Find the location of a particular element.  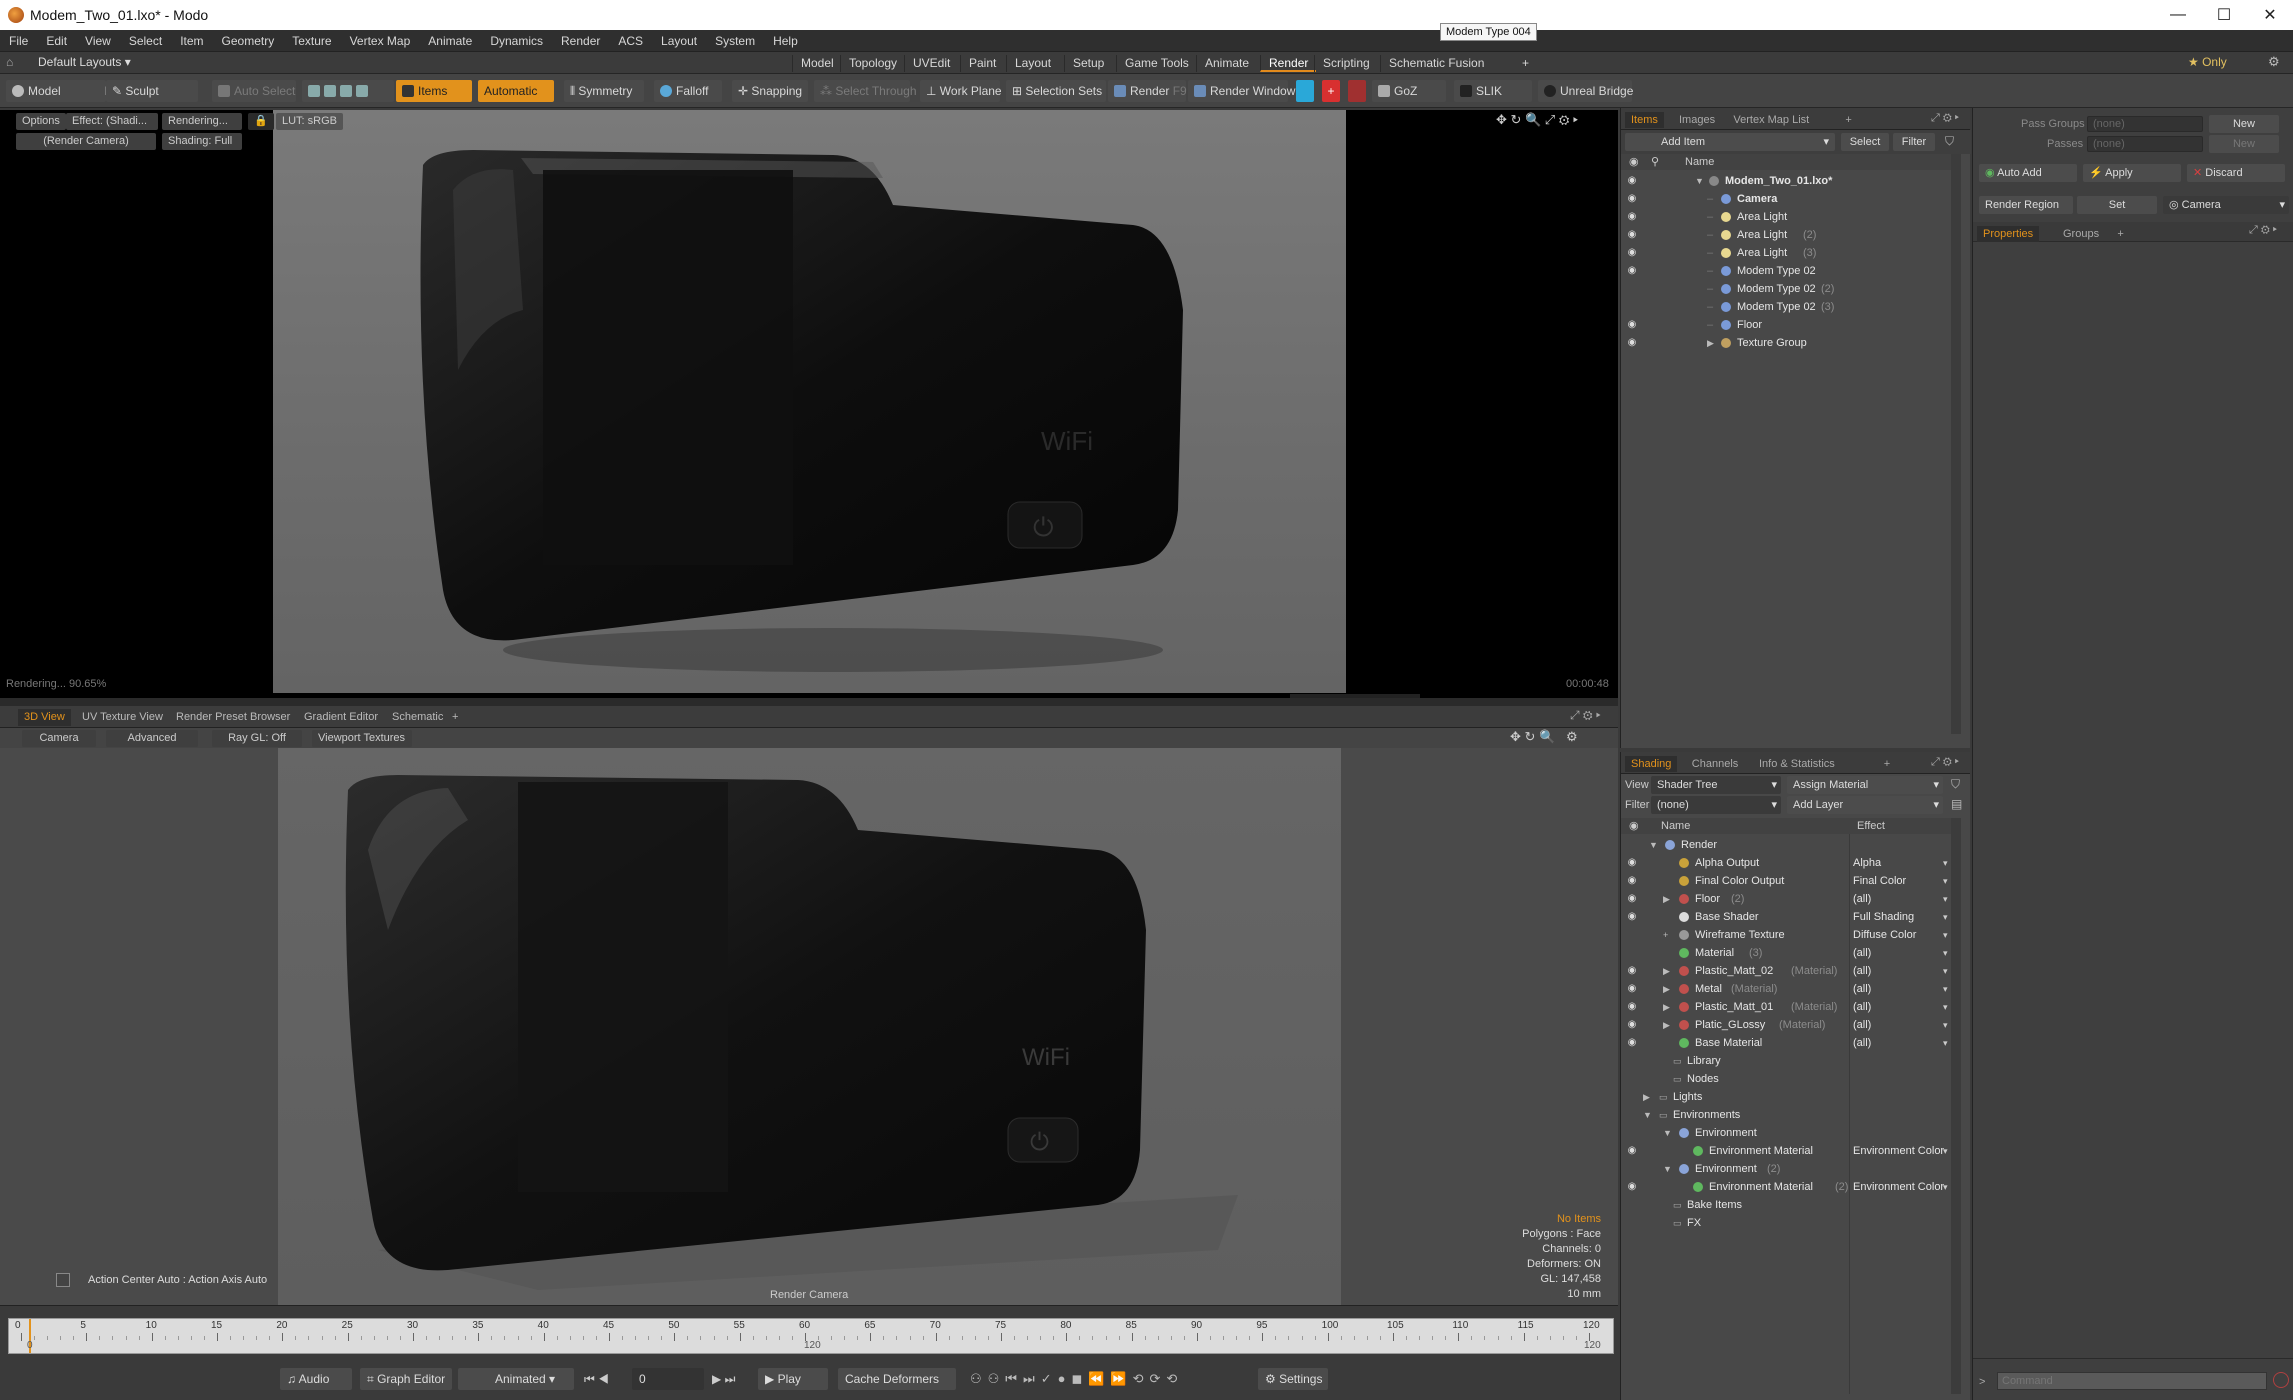

properties-corner-icons: ⤢ ⚙ ▸ is located at coordinates (2263, 230).